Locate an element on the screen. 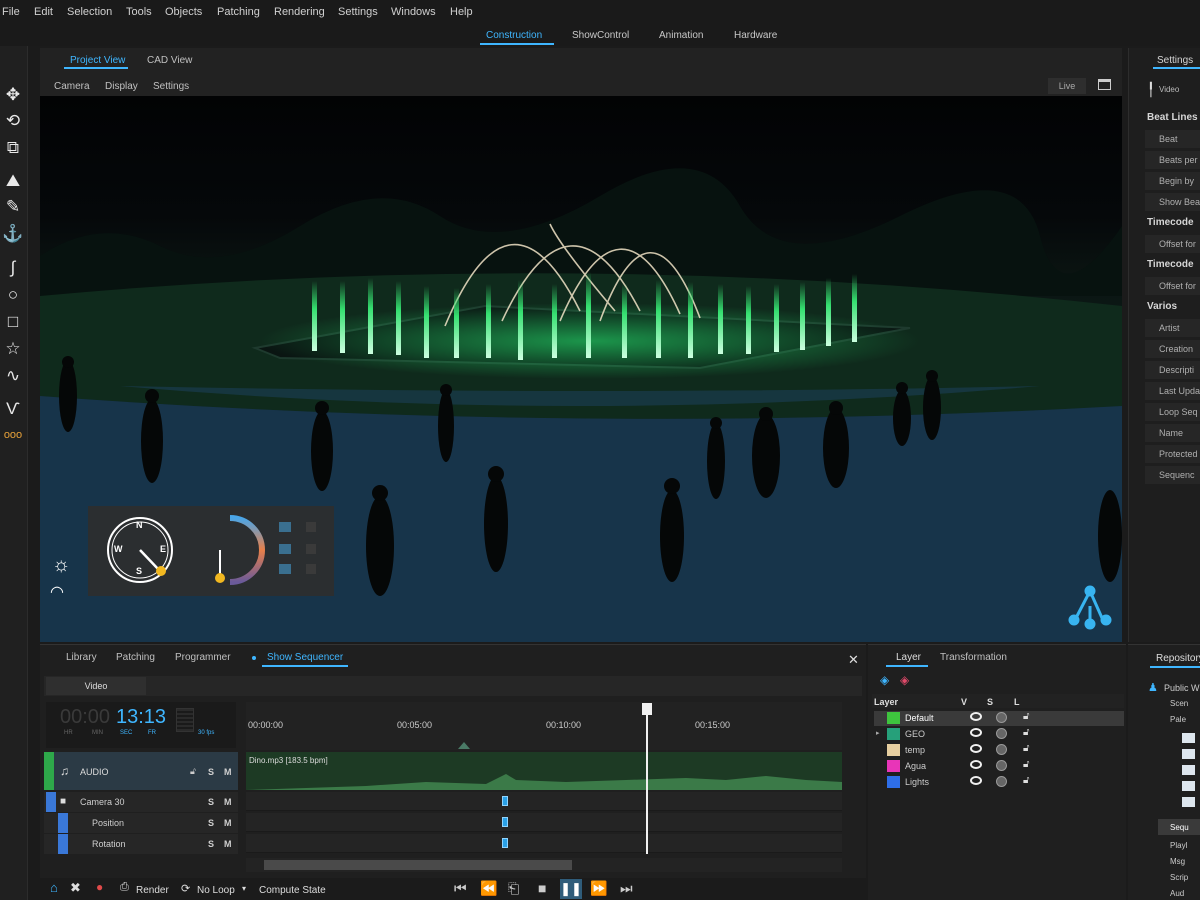 Image resolution: width=1200 pixels, height=900 pixels. layer-row-temp: temp 🔓︎ is located at coordinates (999, 750).